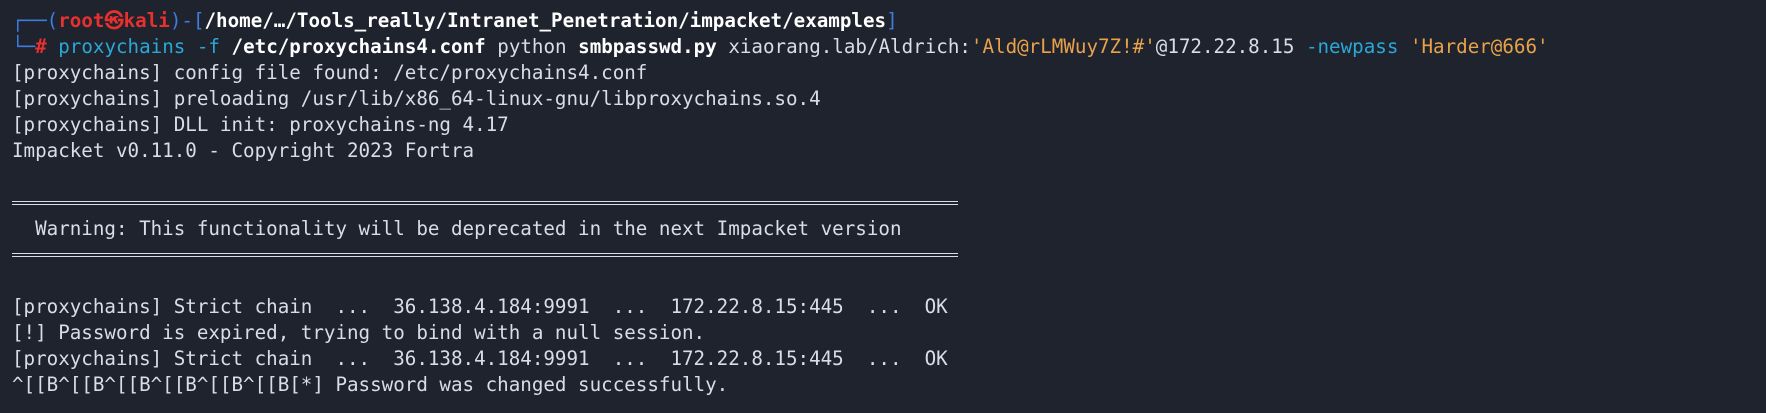  What do you see at coordinates (849, 46) in the screenshot?
I see `cmd-target-prefix: xiaorang.lab/Aldrich:` at bounding box center [849, 46].